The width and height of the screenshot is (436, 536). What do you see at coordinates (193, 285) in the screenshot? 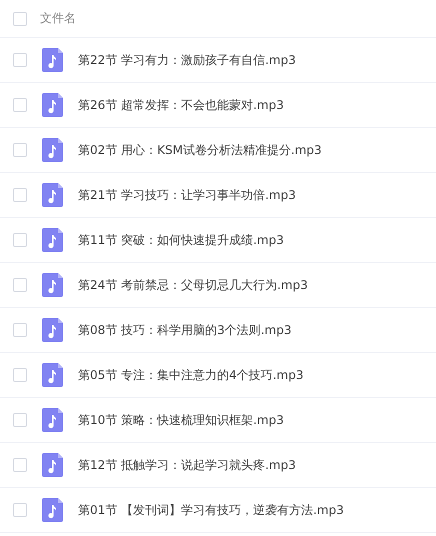
I see `file-name: 第24节 考前禁忌：父母切忌几大行为.mp3` at bounding box center [193, 285].